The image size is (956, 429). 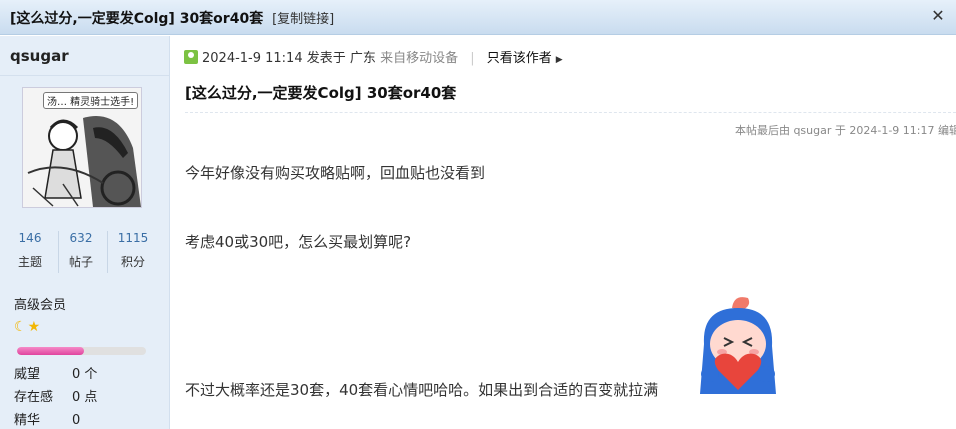 I want to click on level-progress-bar, so click(x=81, y=351).